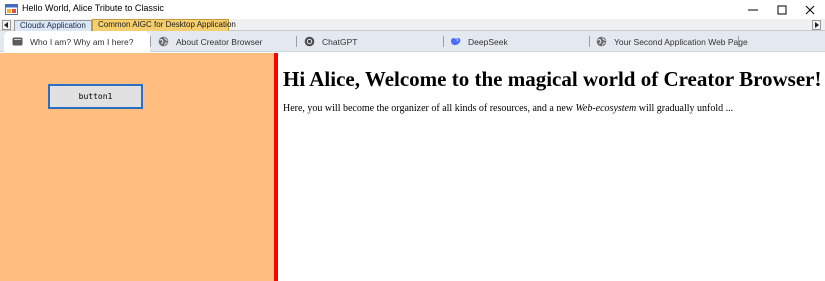 The image size is (825, 281). I want to click on maximize-button, so click(782, 9).